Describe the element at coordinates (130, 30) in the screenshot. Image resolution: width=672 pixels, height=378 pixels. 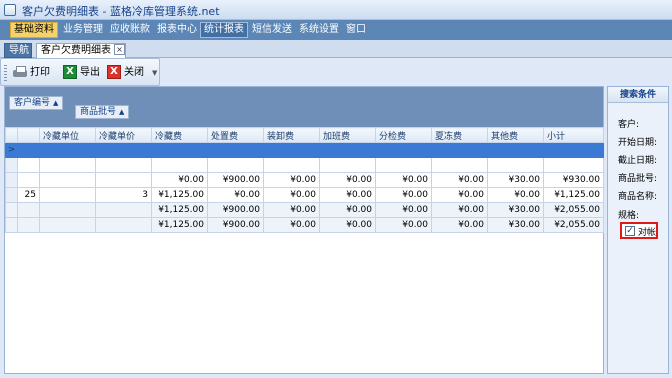
I see `menu-receivables: 应收账款` at that location.